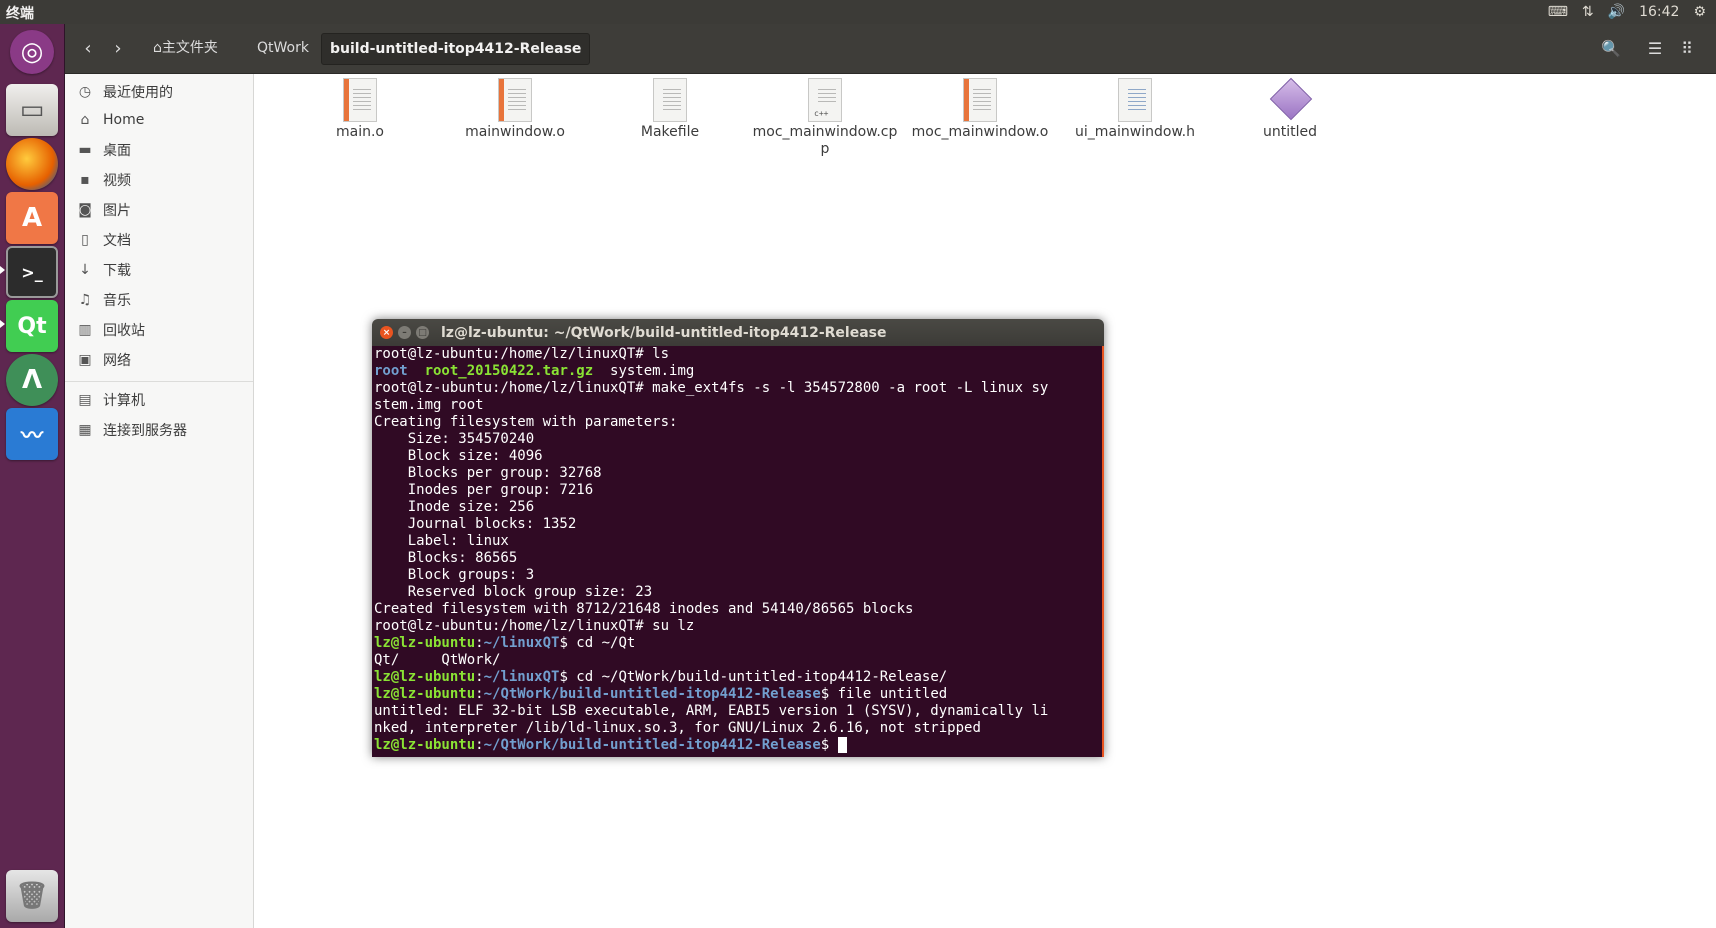 This screenshot has width=1716, height=928. What do you see at coordinates (488, 473) in the screenshot?
I see `terminal-text: Blocks per group: 32768` at bounding box center [488, 473].